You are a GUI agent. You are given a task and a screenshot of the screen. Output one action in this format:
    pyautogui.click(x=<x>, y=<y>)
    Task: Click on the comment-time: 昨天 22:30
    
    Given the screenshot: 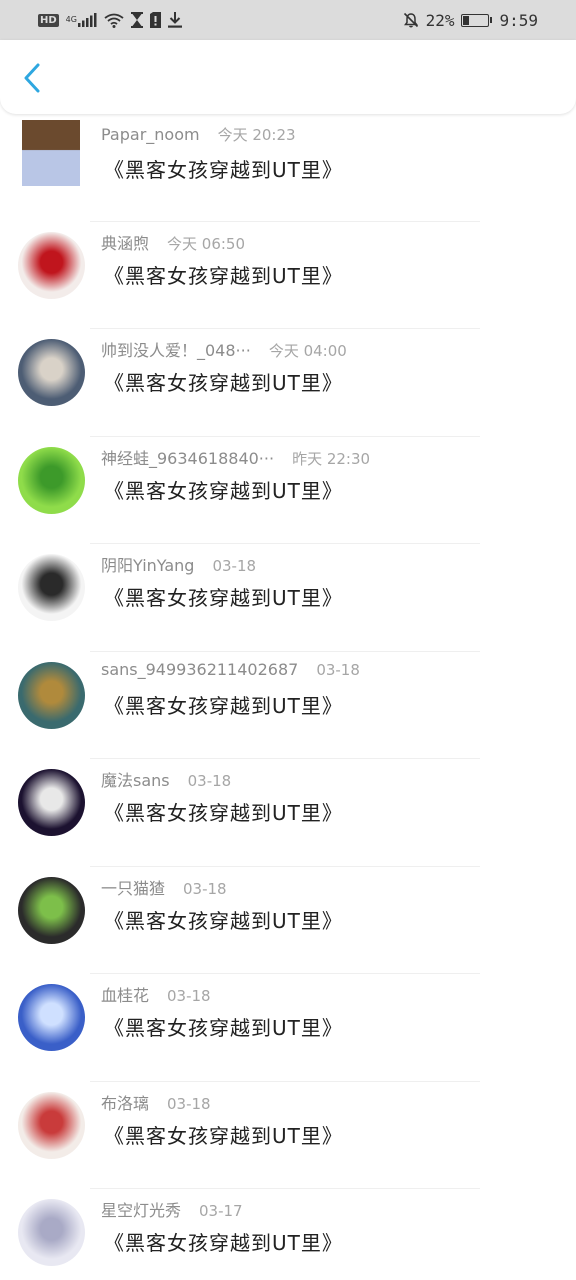 What is the action you would take?
    pyautogui.click(x=331, y=458)
    